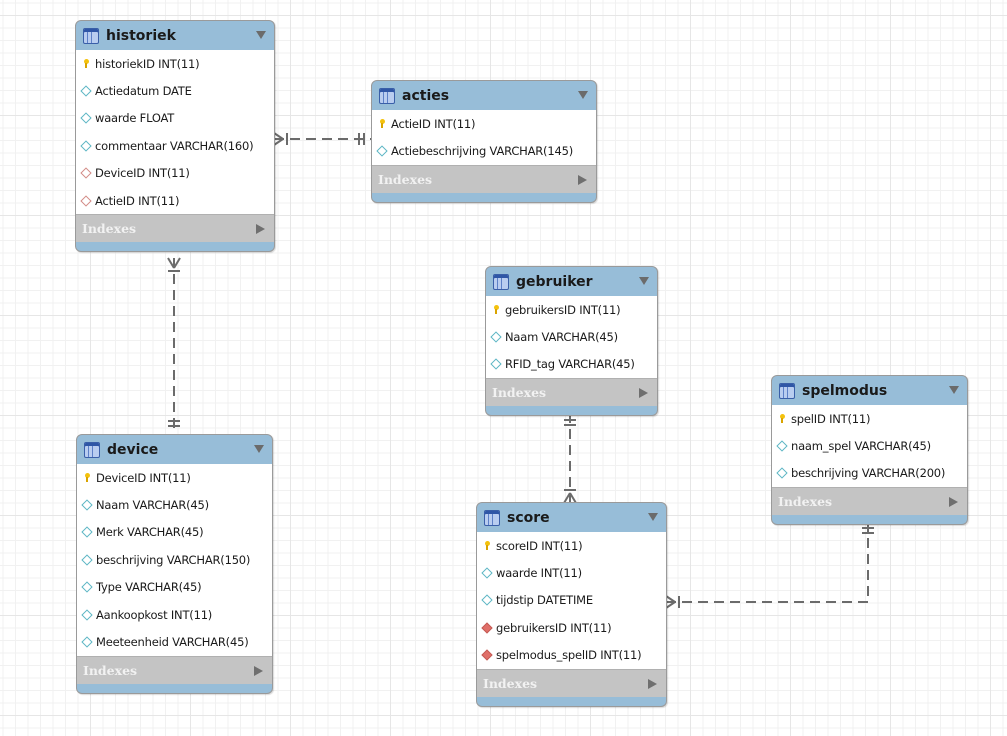  Describe the element at coordinates (571, 655) in the screenshot. I see `column-row: spelmodus_spelID INT(11)` at that location.